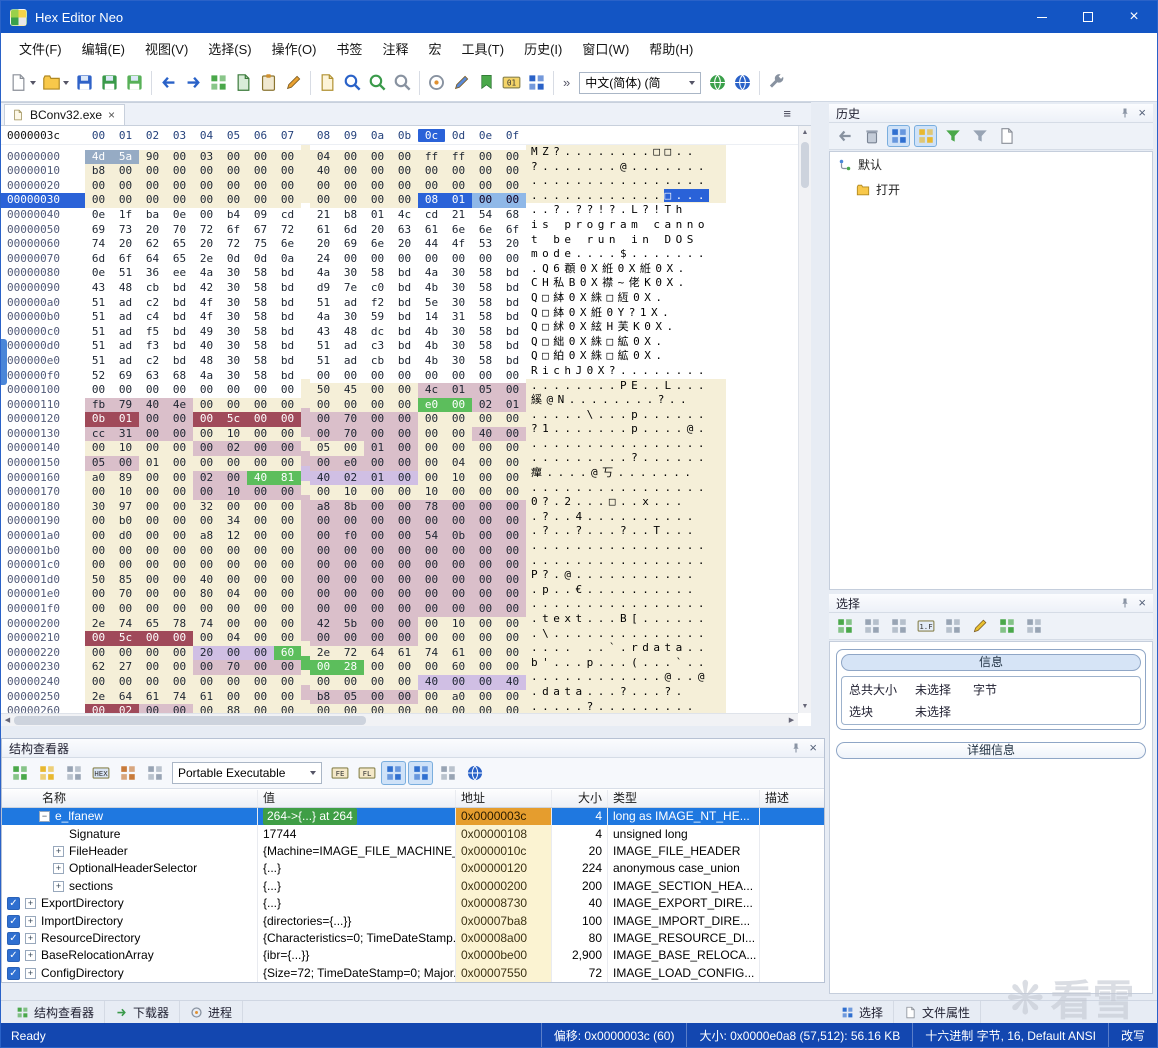  I want to click on sel-block-button, so click(844, 626).